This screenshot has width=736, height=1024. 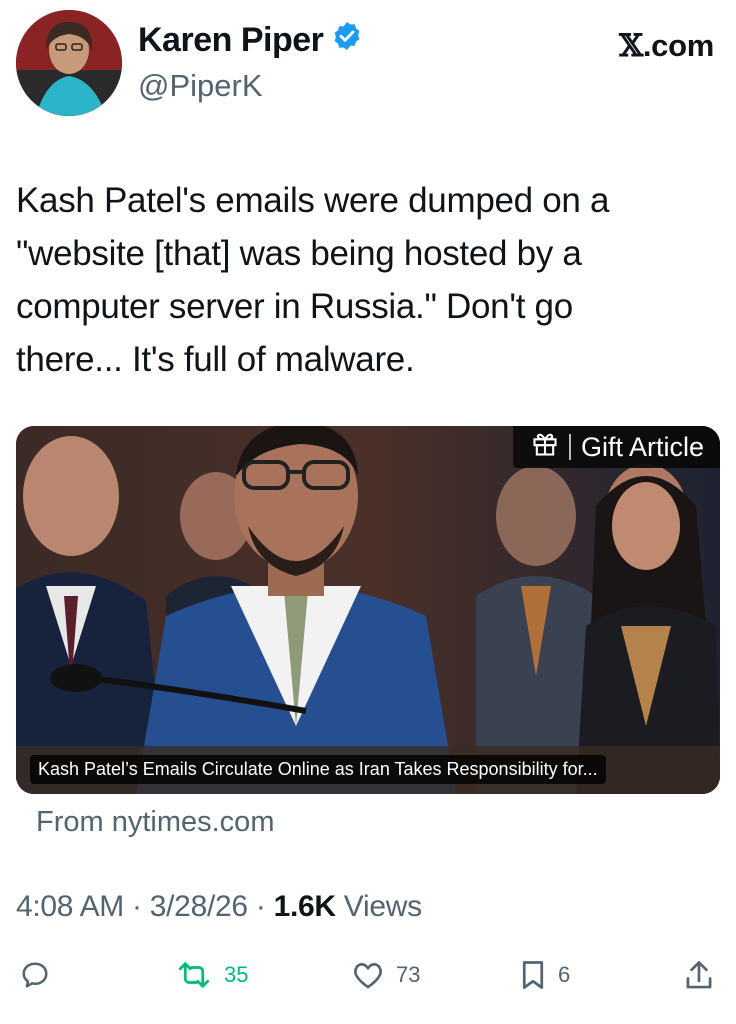 What do you see at coordinates (368, 975) in the screenshot?
I see `heart-icon` at bounding box center [368, 975].